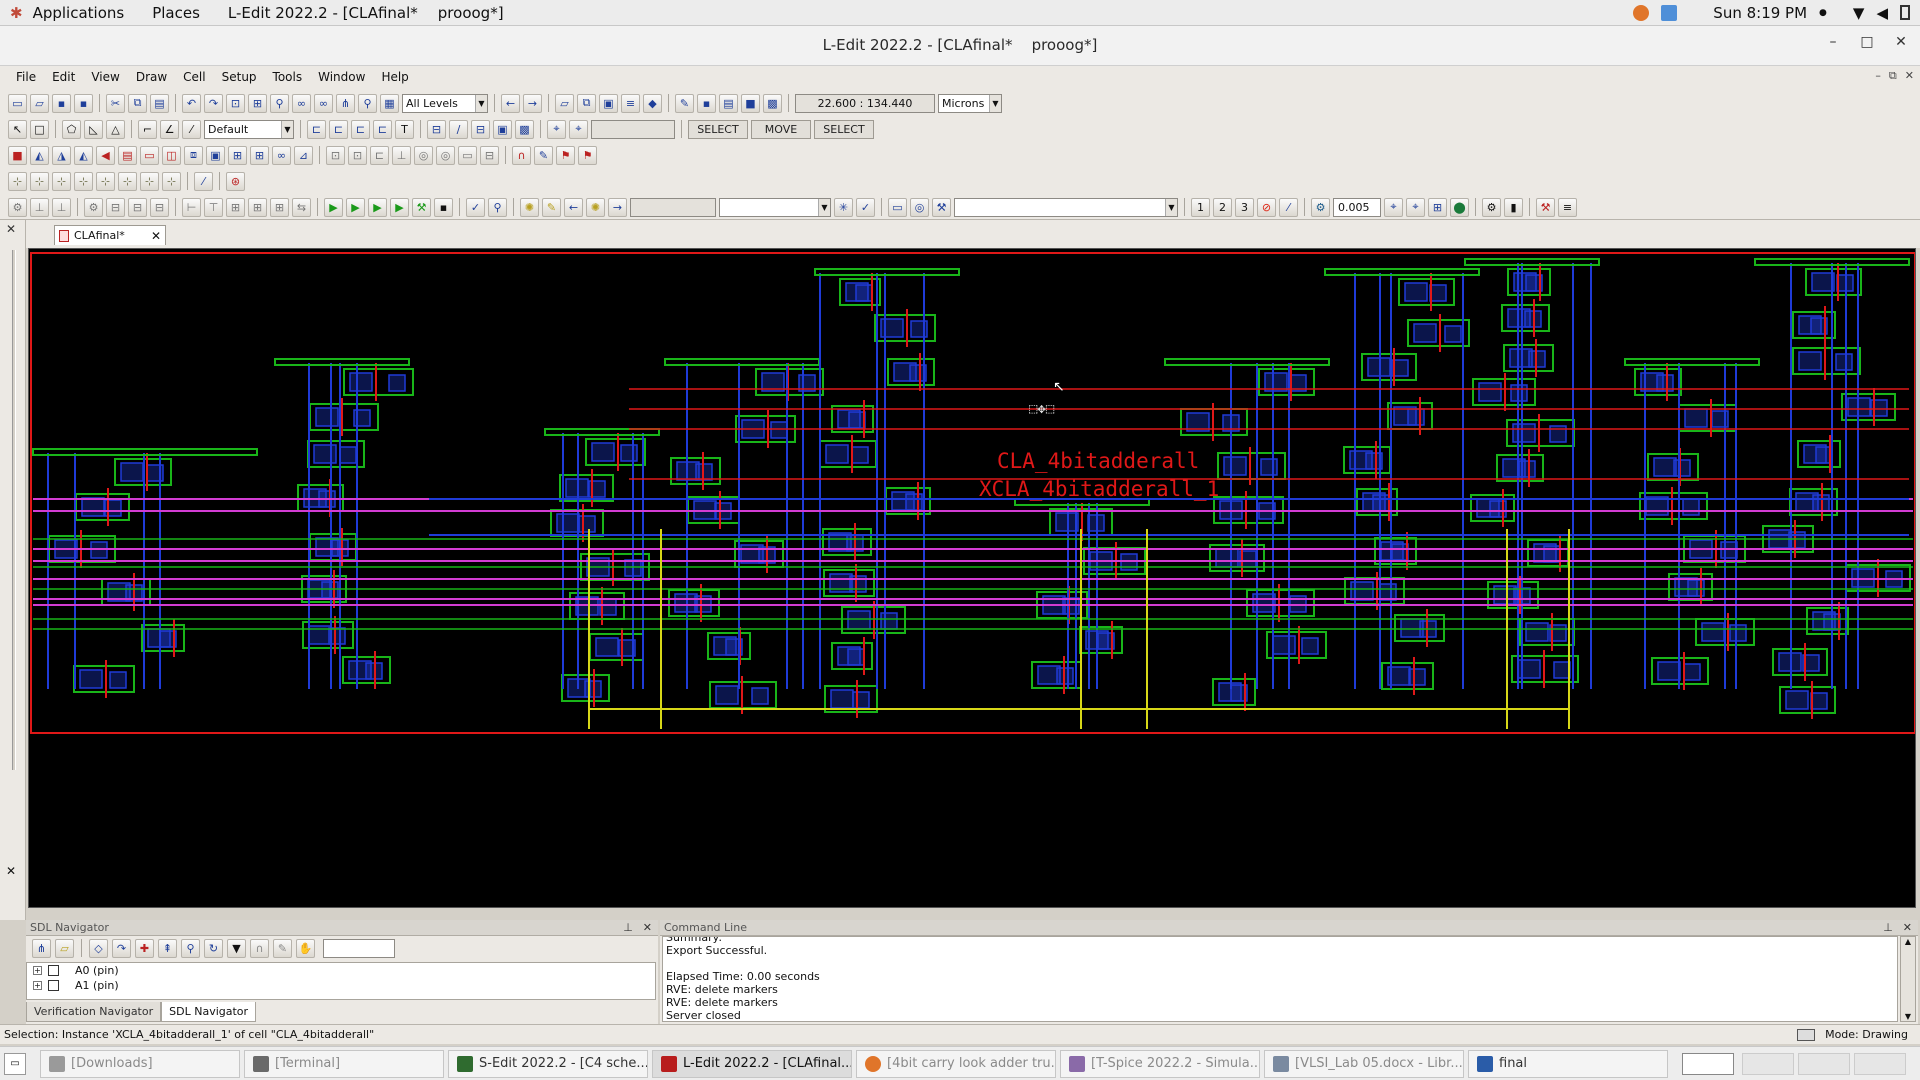 This screenshot has width=1920, height=1080. I want to click on wrench-icon: ⚒, so click(941, 207).